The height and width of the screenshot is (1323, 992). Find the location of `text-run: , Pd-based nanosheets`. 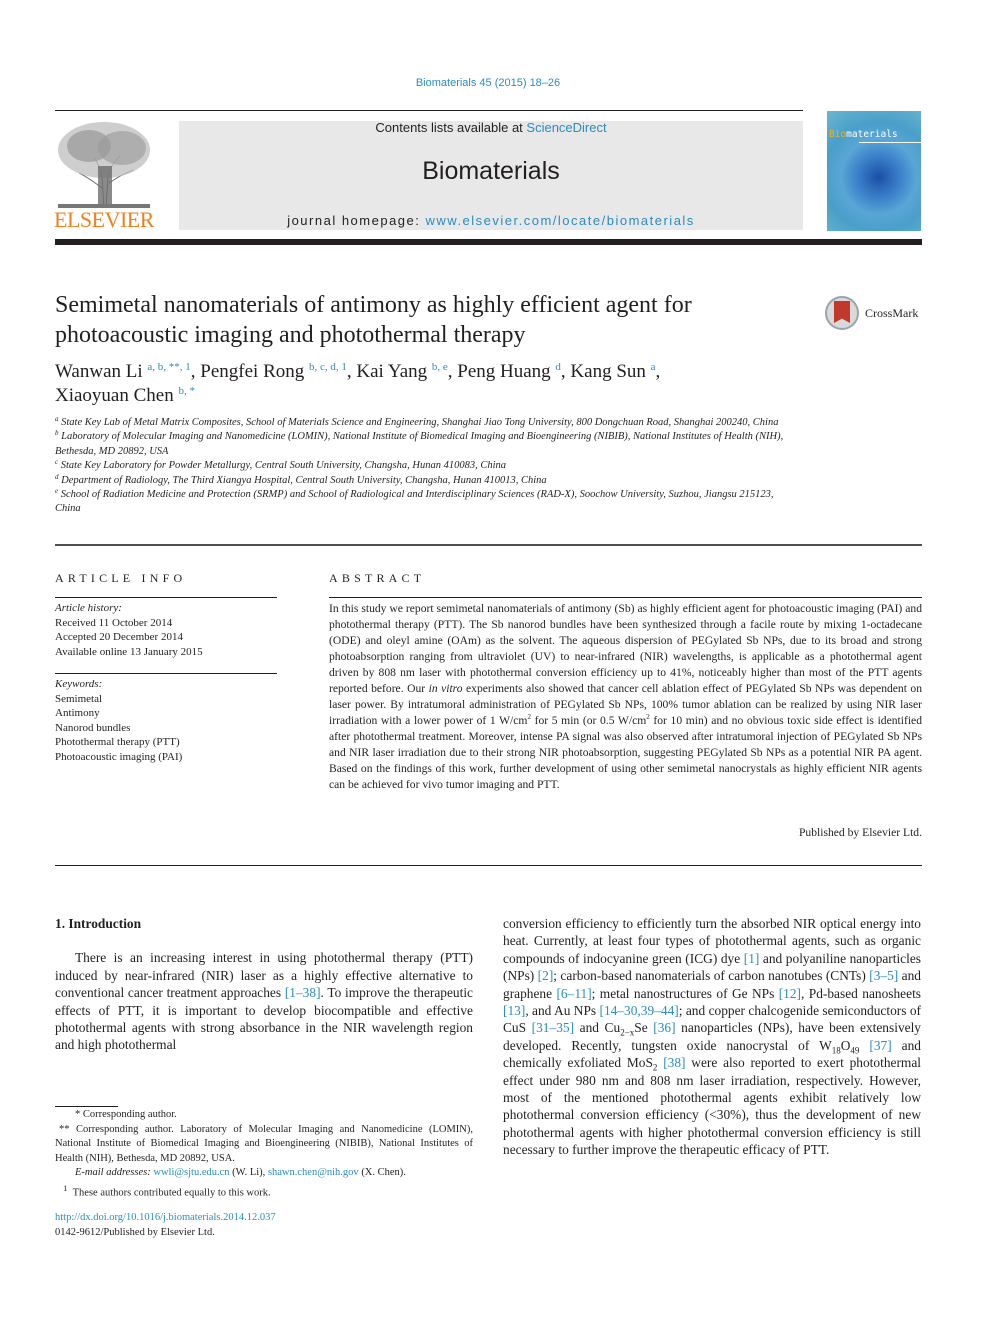

text-run: , Pd-based nanosheets is located at coordinates (861, 993).